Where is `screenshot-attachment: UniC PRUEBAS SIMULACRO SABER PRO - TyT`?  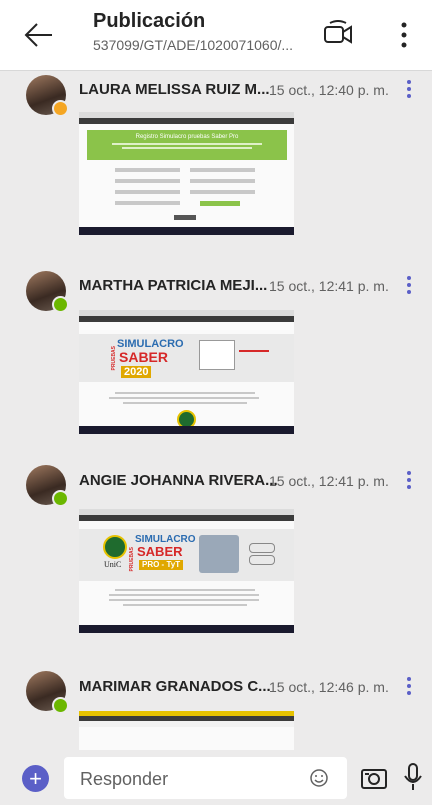
screenshot-attachment: UniC PRUEBAS SIMULACRO SABER PRO - TyT is located at coordinates (186, 571).